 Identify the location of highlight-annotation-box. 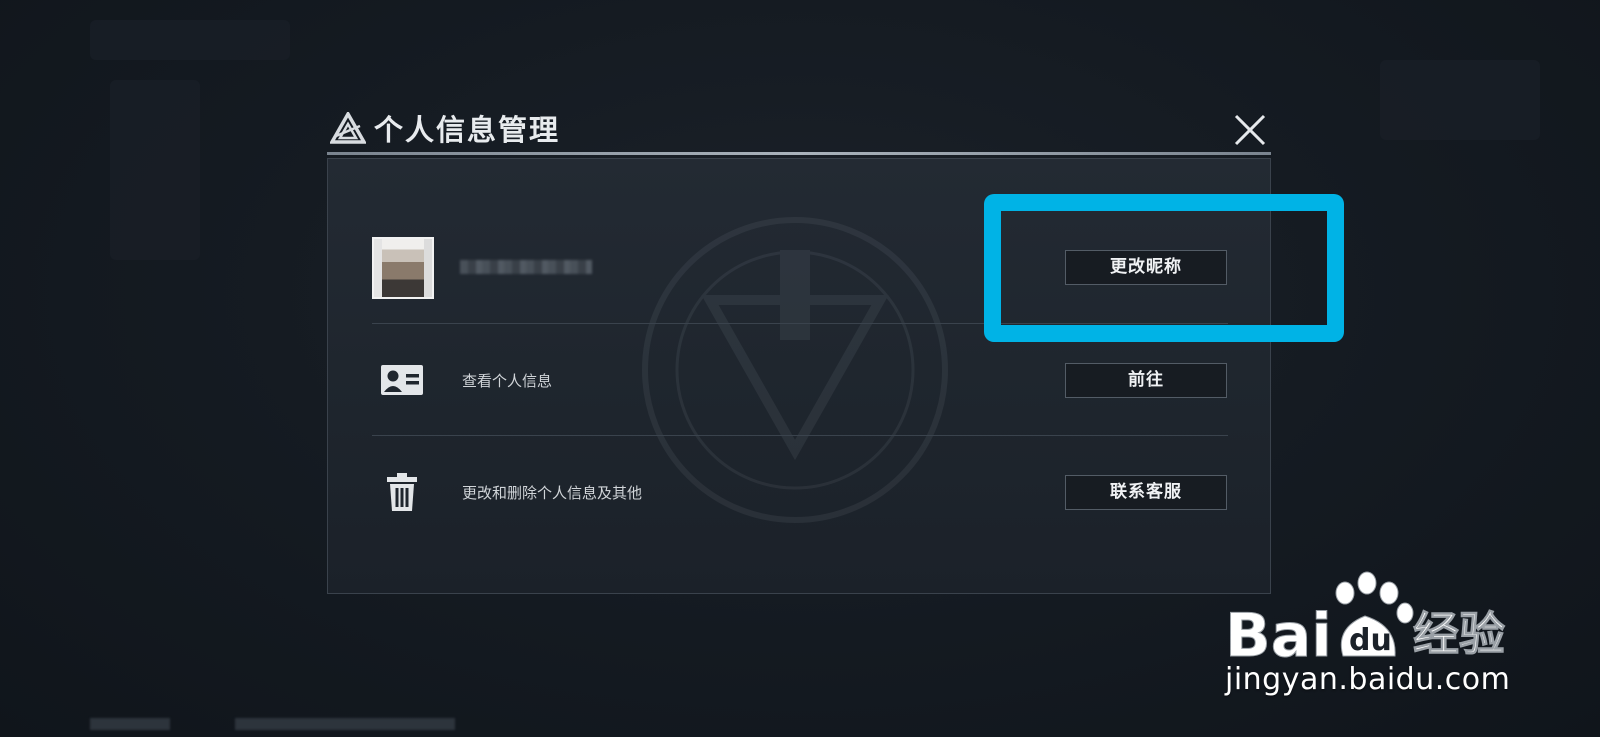
(1164, 268).